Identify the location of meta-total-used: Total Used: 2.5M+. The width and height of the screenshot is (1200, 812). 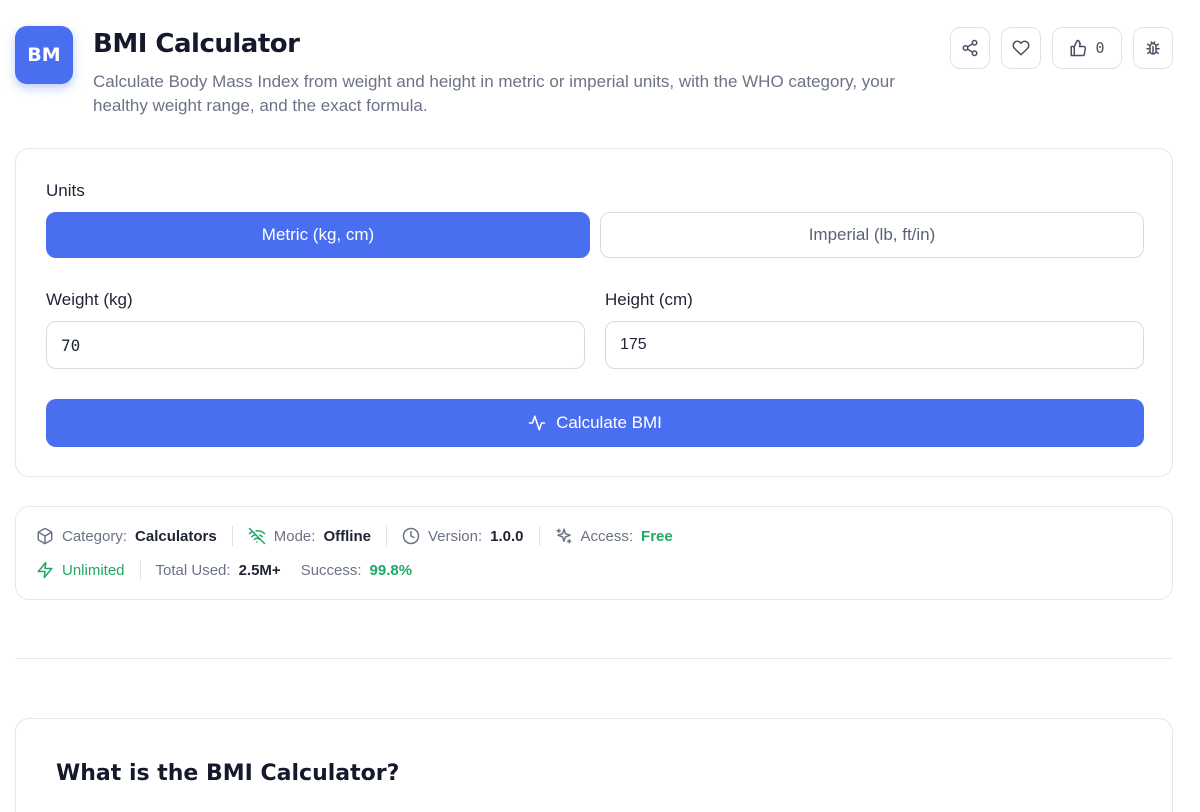
(218, 570).